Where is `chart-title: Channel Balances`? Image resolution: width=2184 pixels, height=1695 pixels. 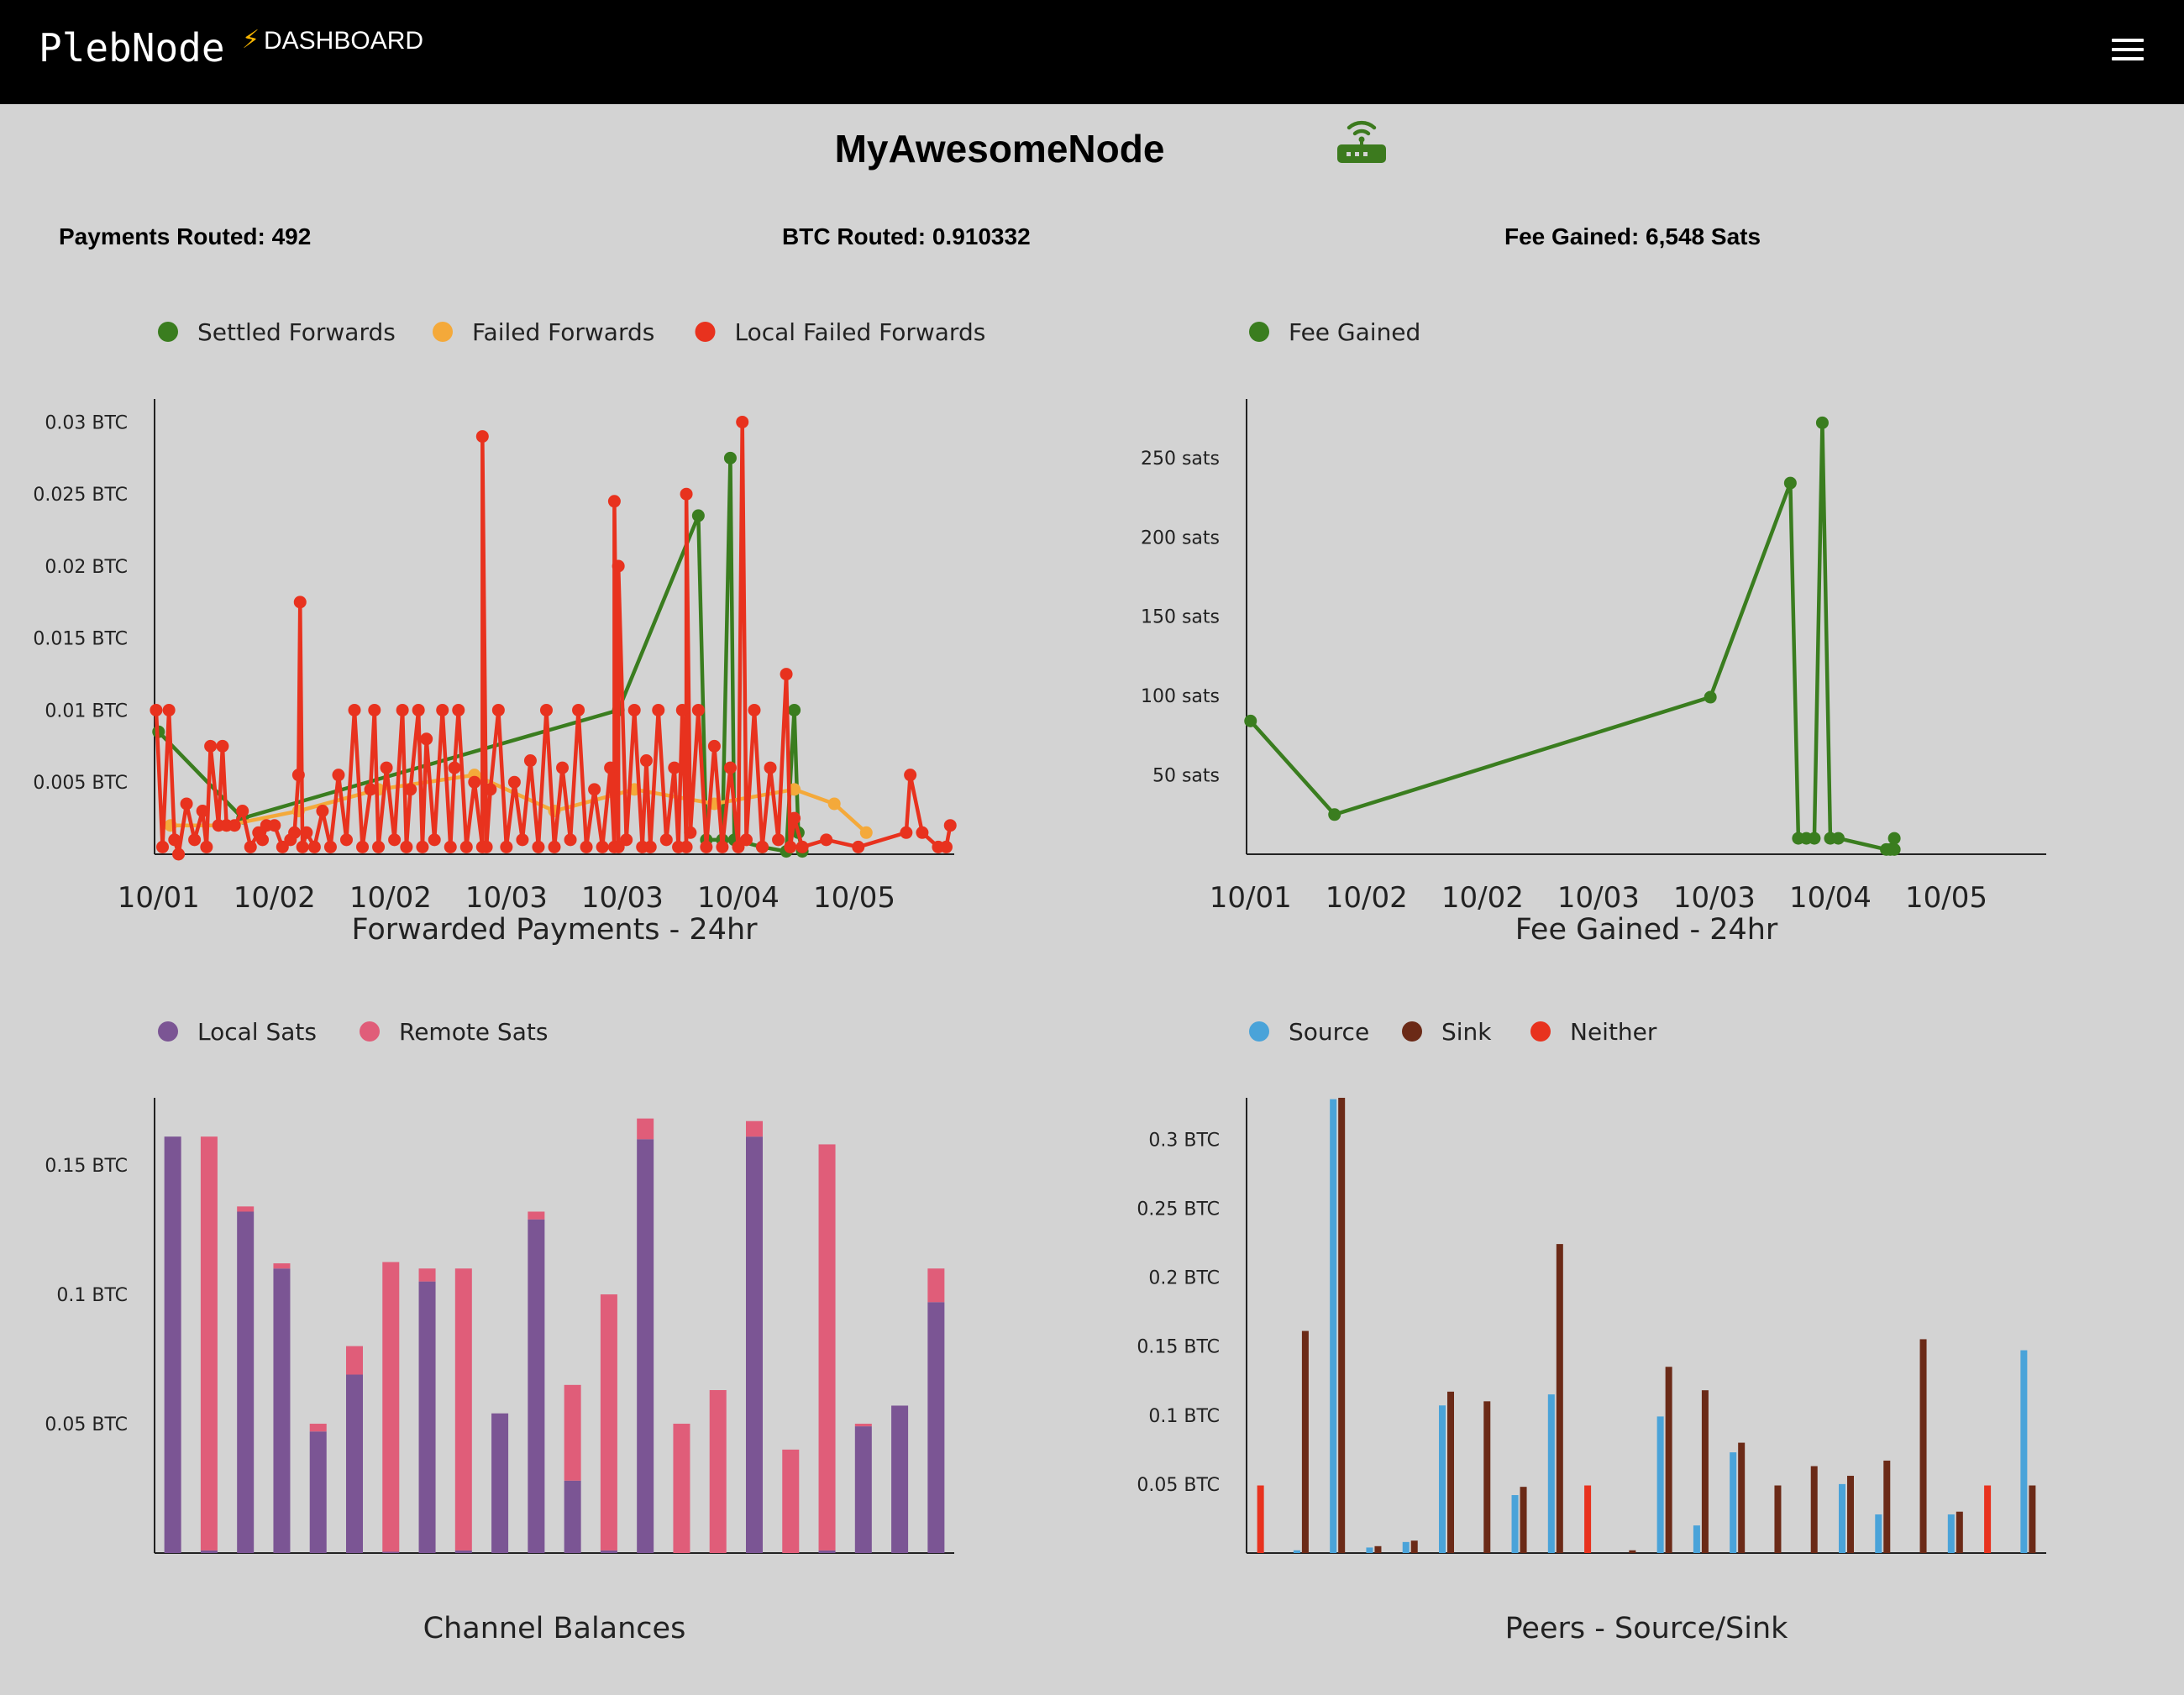 chart-title: Channel Balances is located at coordinates (554, 1628).